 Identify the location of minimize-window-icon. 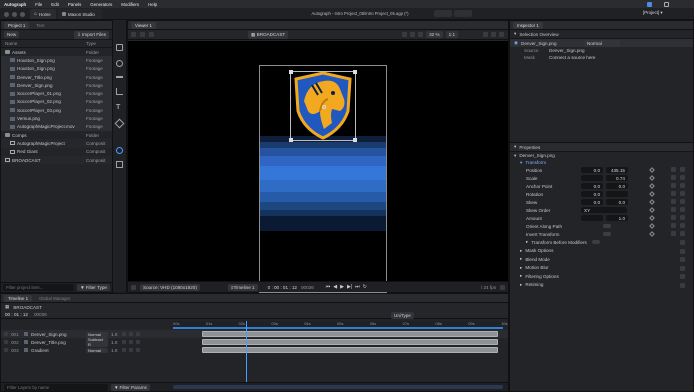
(14, 14).